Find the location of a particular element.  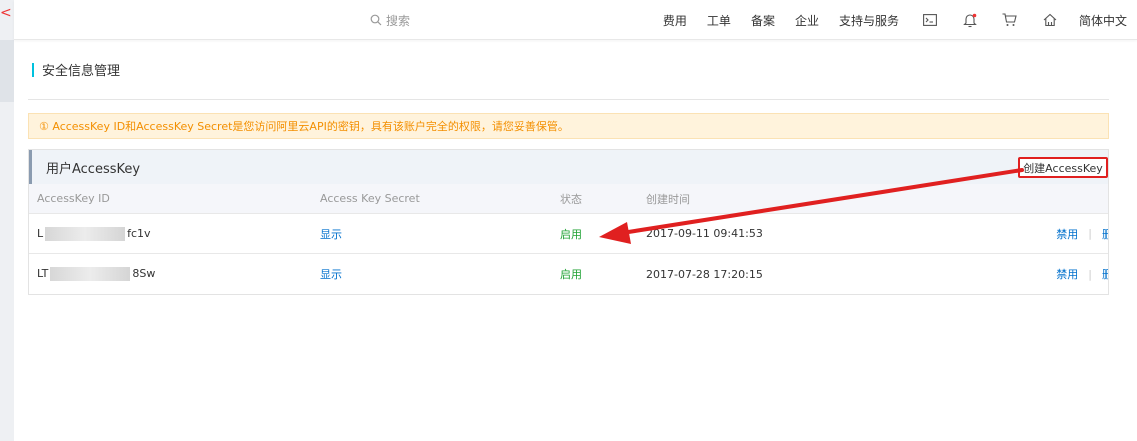

table-row: Lfc1v 显示 启用 2017-09-11 09:41:53 禁用 | 删 is located at coordinates (568, 234).